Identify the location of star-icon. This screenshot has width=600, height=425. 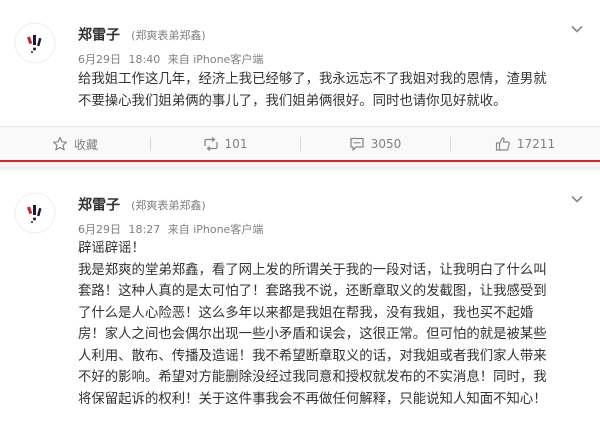
(60, 143).